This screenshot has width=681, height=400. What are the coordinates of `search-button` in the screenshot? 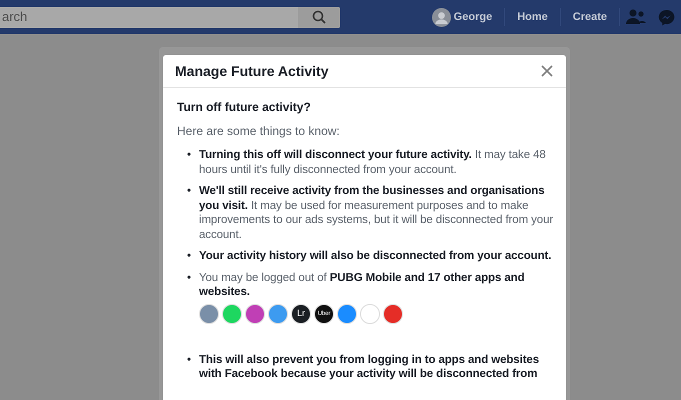 It's located at (319, 17).